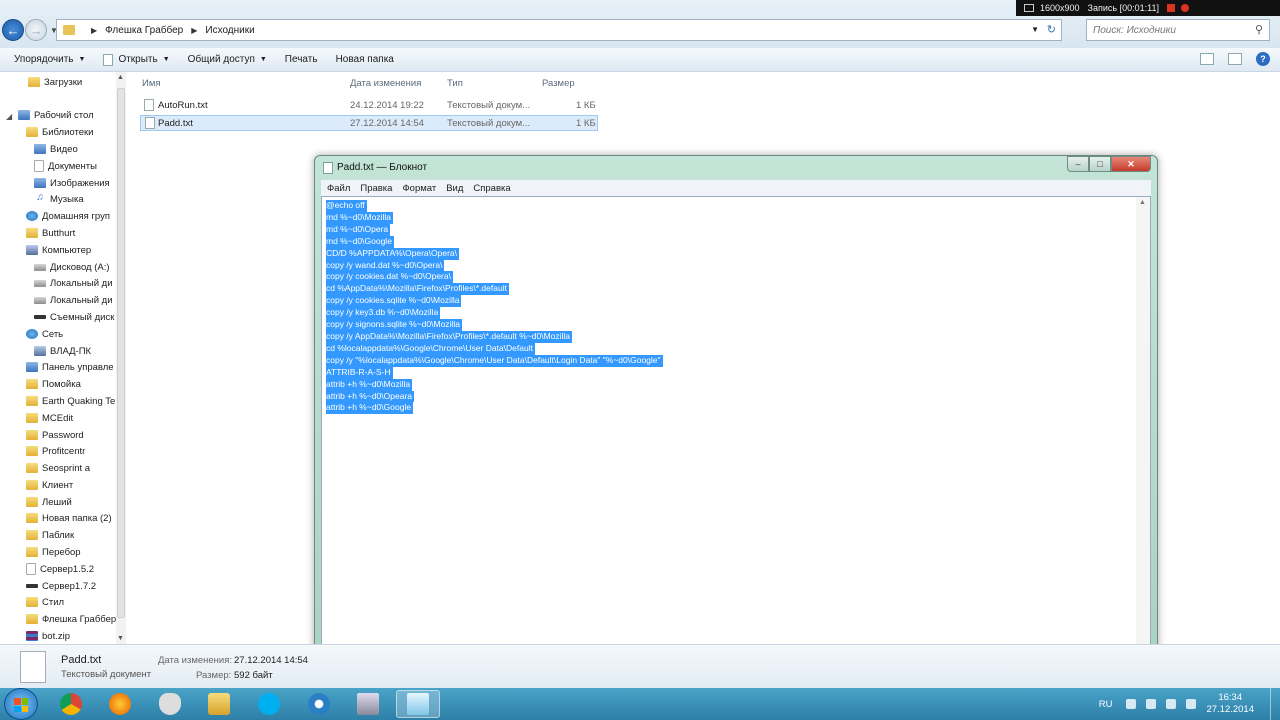 This screenshot has height=720, width=1280. I want to click on start-button, so click(21, 704).